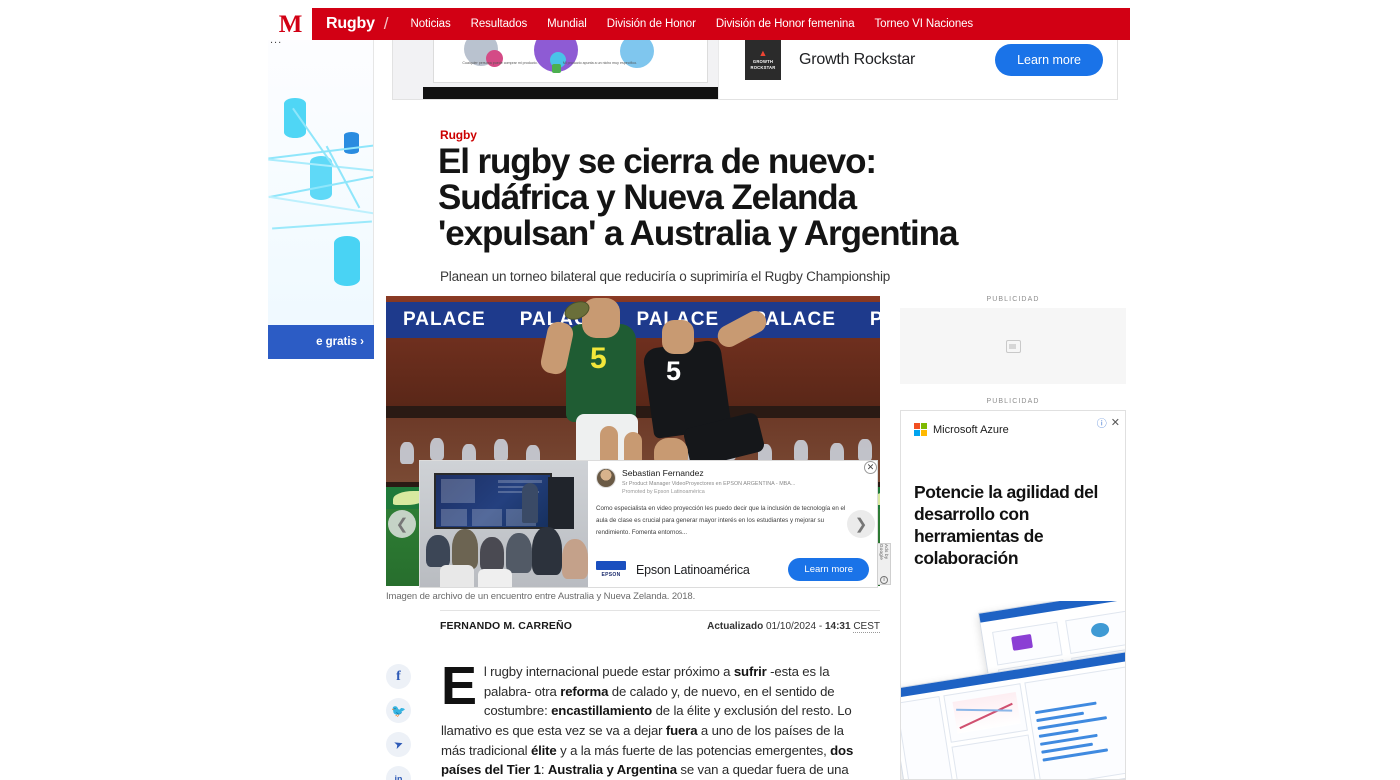 The height and width of the screenshot is (780, 1400). I want to click on azure-brand-label: Microsoft Azure, so click(971, 429).